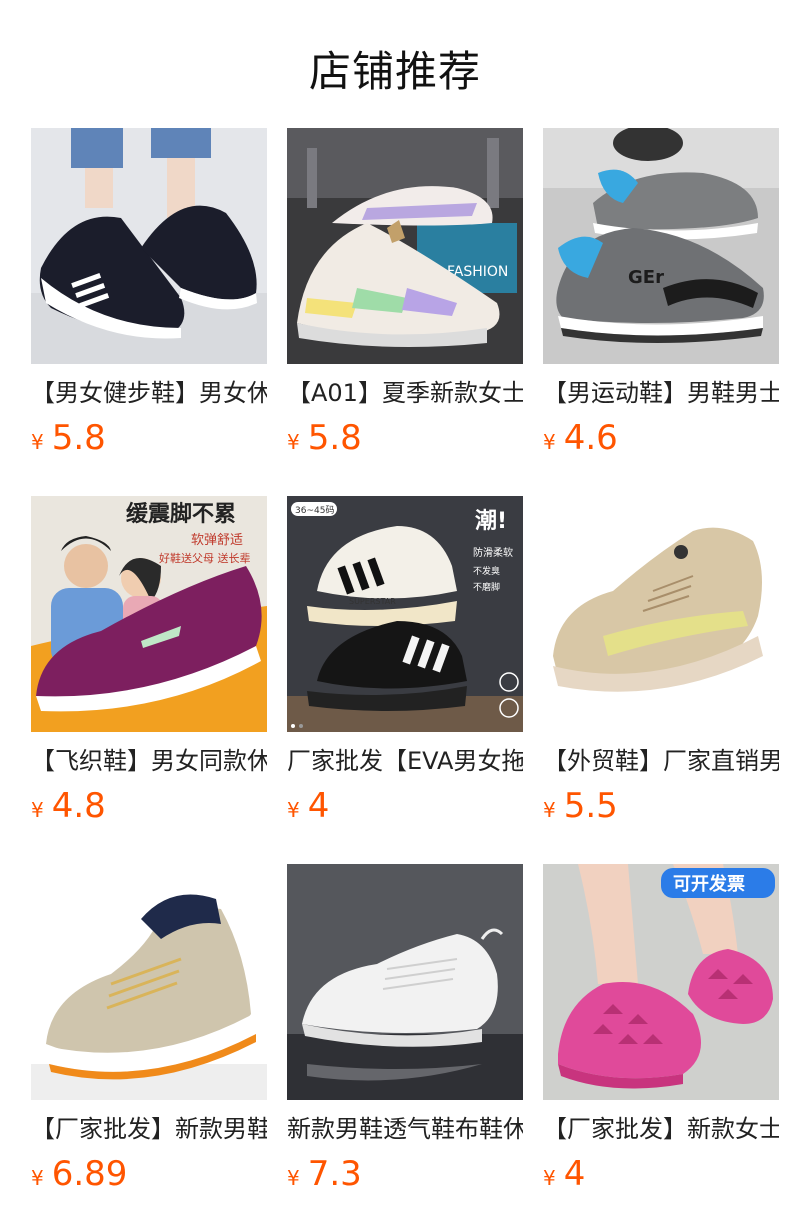 The image size is (790, 1232). I want to click on product-name: 【厂家批发】新款女士洞洞鞋, so click(661, 1129).